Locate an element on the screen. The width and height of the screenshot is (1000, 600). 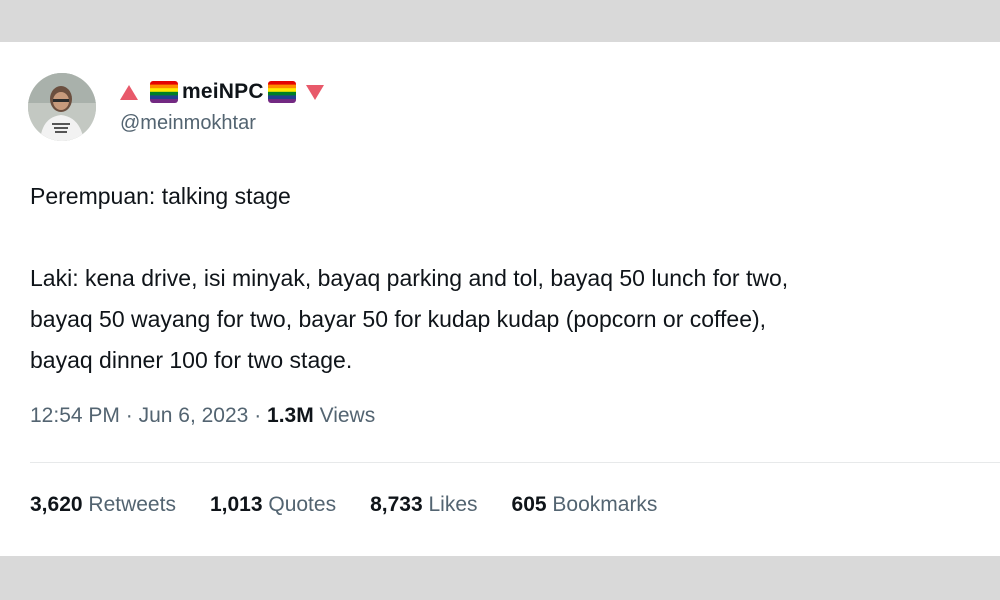
author-display-name: meiNPC is located at coordinates (223, 92).